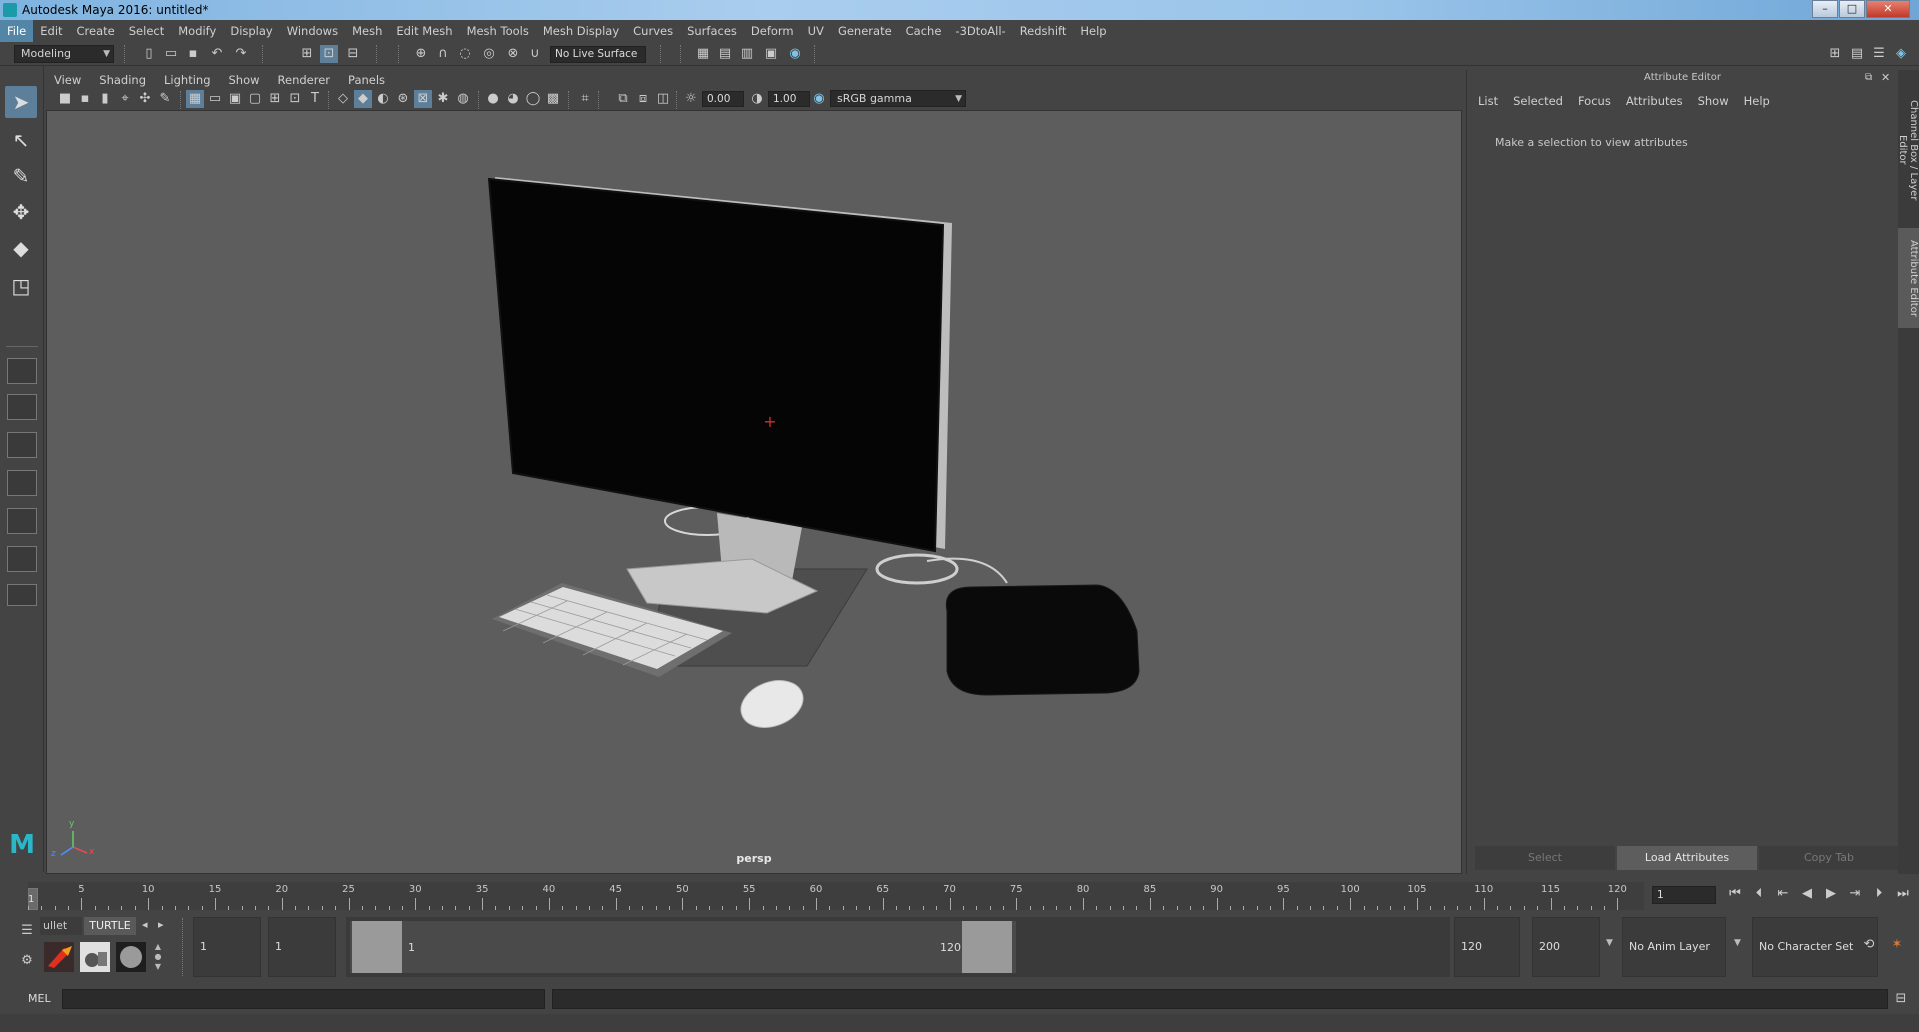  What do you see at coordinates (598, 54) in the screenshot?
I see `live-surface-field: No Live Surface` at bounding box center [598, 54].